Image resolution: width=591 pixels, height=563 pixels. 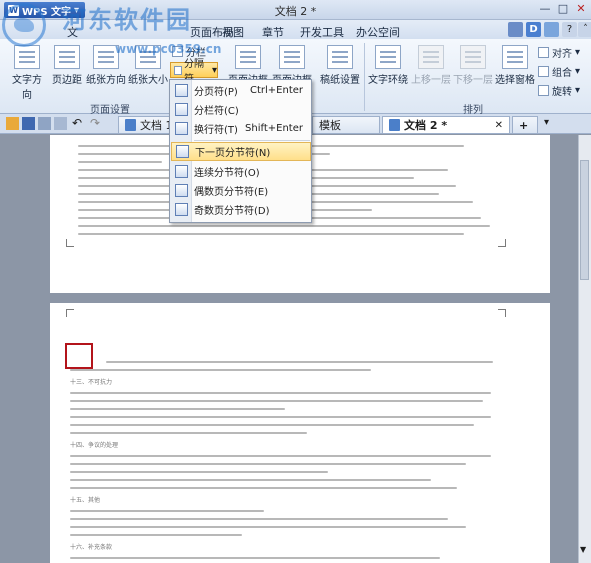 What do you see at coordinates (182, 151) in the screenshot?
I see `next-page-section-break-icon` at bounding box center [182, 151].